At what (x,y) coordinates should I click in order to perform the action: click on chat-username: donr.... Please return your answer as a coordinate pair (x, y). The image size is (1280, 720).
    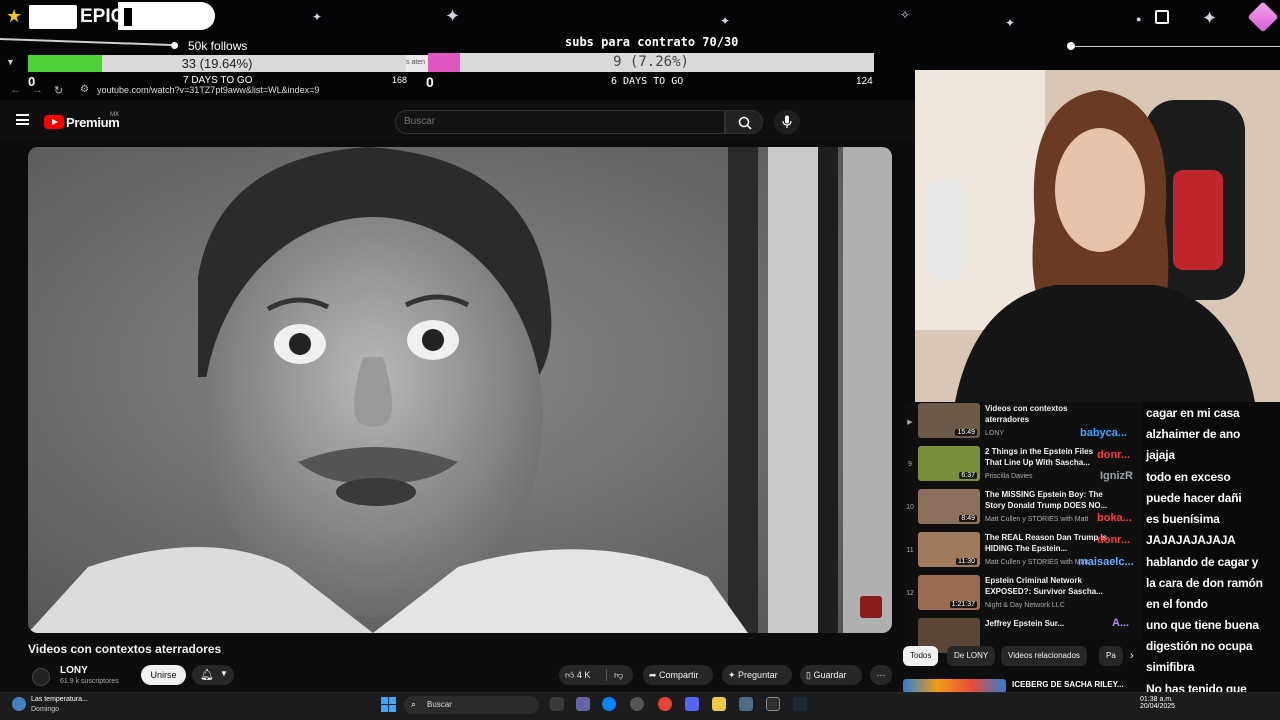
    Looking at the image, I should click on (1113, 540).